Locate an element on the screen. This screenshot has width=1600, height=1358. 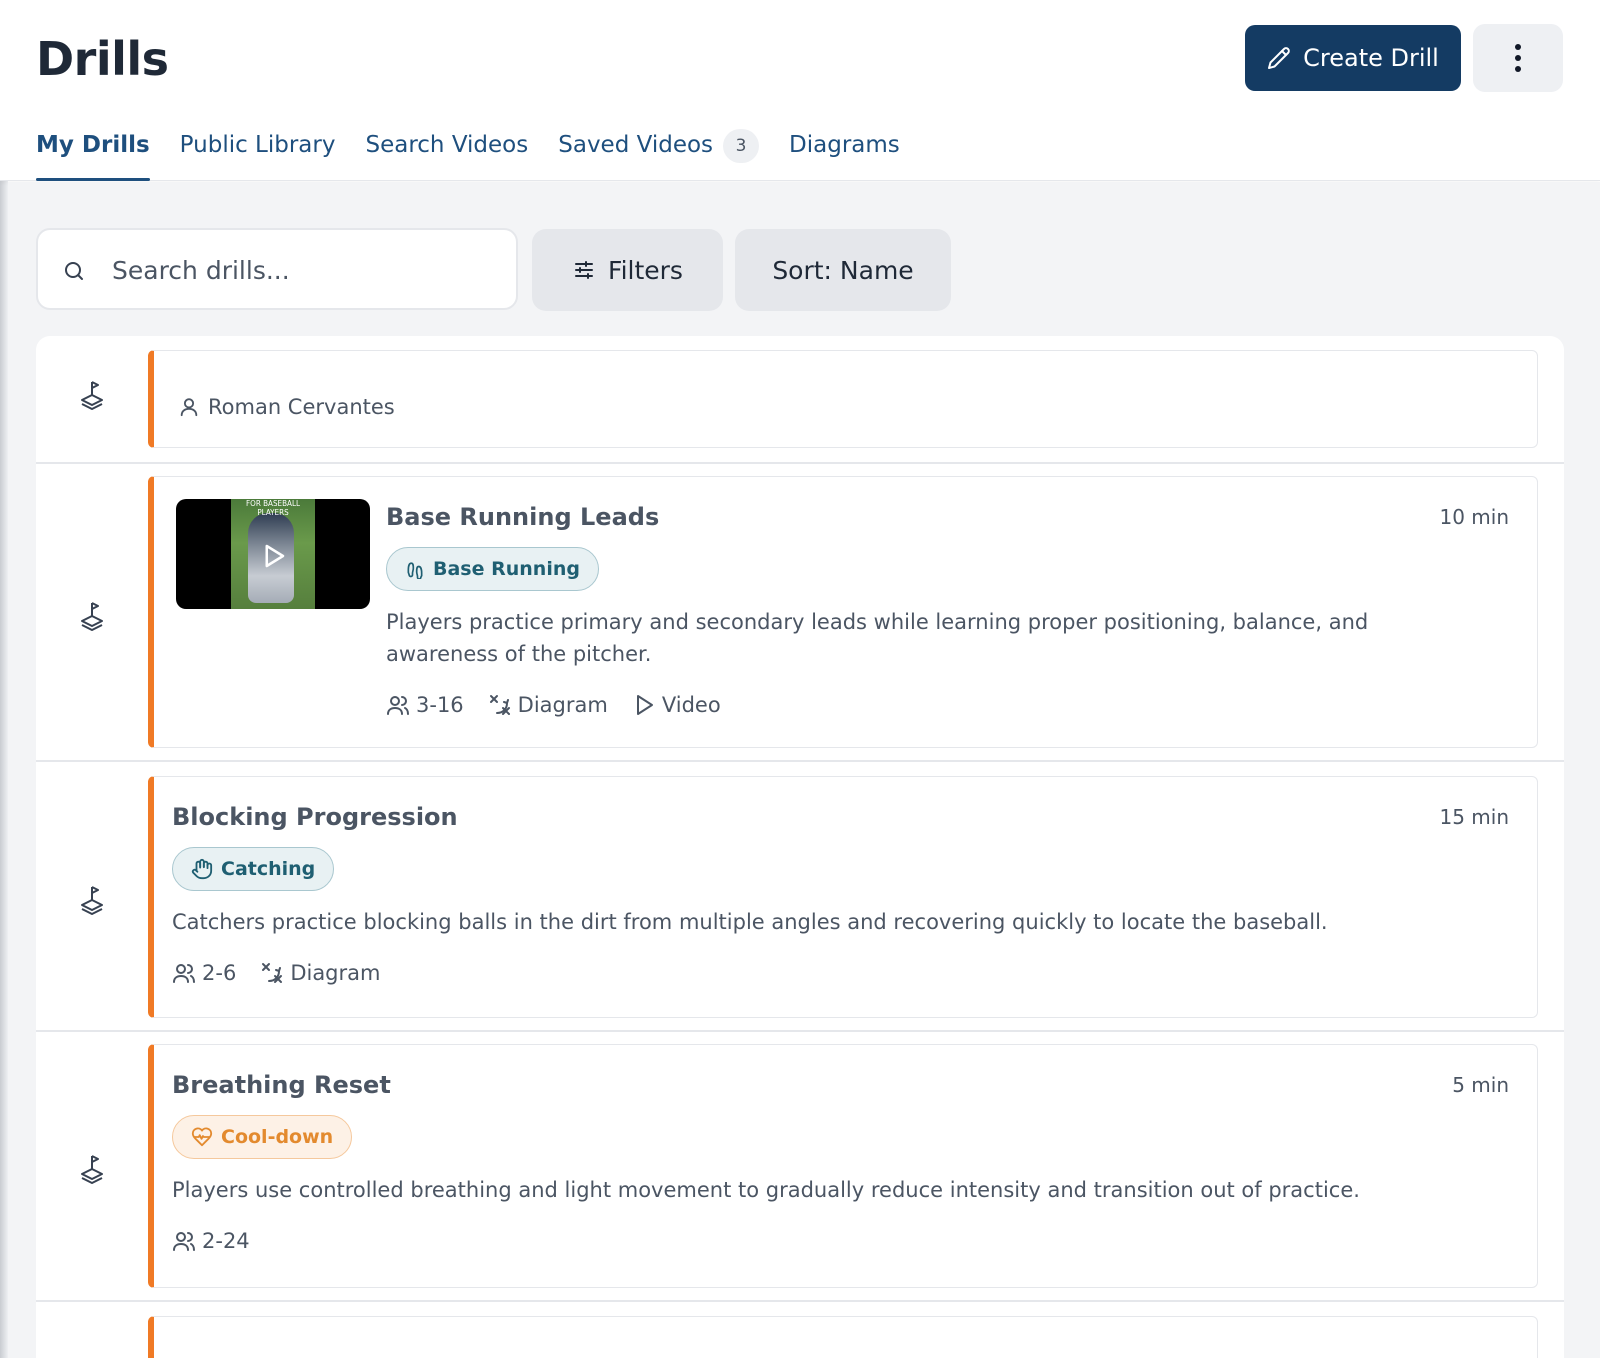
player-count: 2-6 is located at coordinates (204, 973).